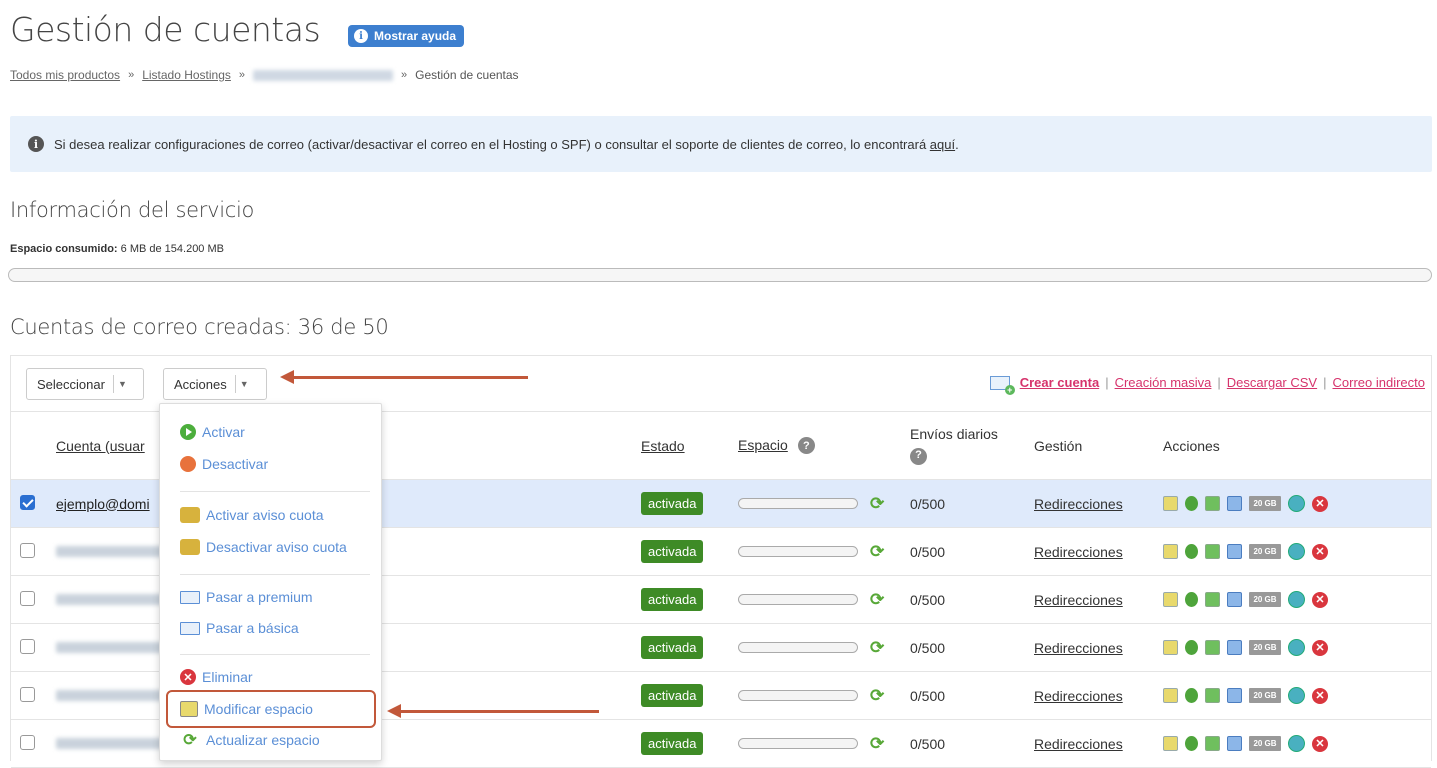  I want to click on col-space: Espacio, so click(763, 445).